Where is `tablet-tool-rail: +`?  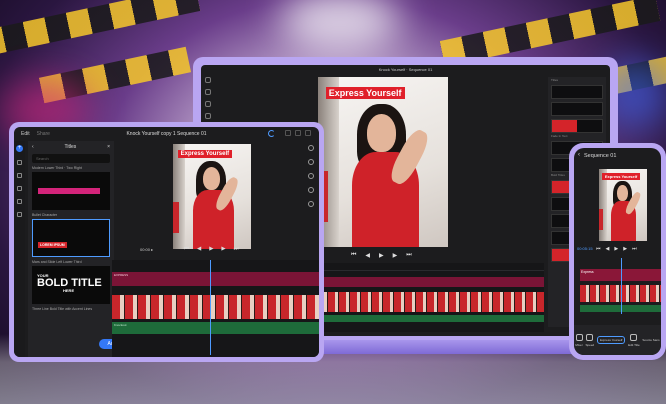 tablet-tool-rail: + is located at coordinates (19, 249).